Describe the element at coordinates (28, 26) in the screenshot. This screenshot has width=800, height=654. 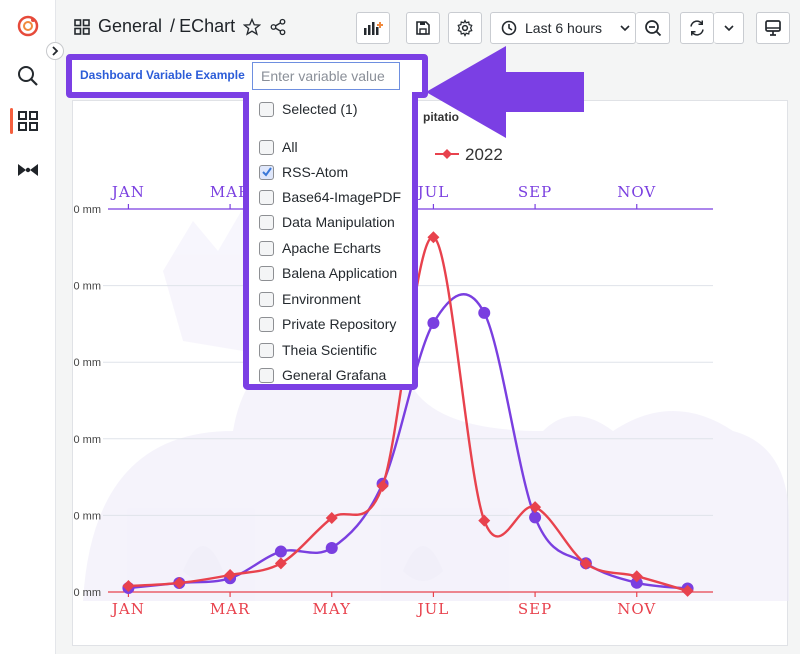
I see `grafana-logo-icon` at that location.